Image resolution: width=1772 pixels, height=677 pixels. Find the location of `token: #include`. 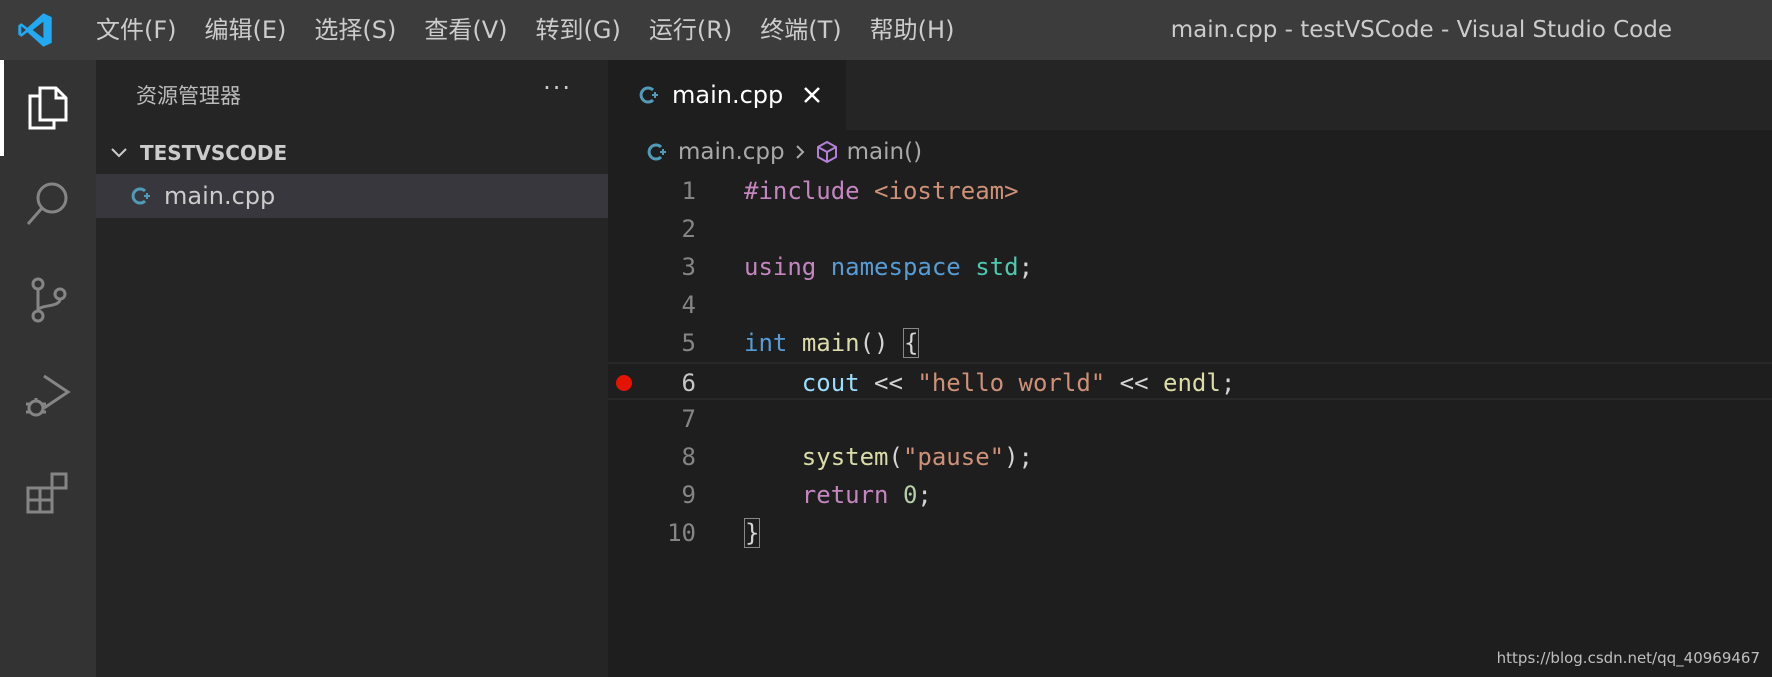

token: #include is located at coordinates (802, 191).